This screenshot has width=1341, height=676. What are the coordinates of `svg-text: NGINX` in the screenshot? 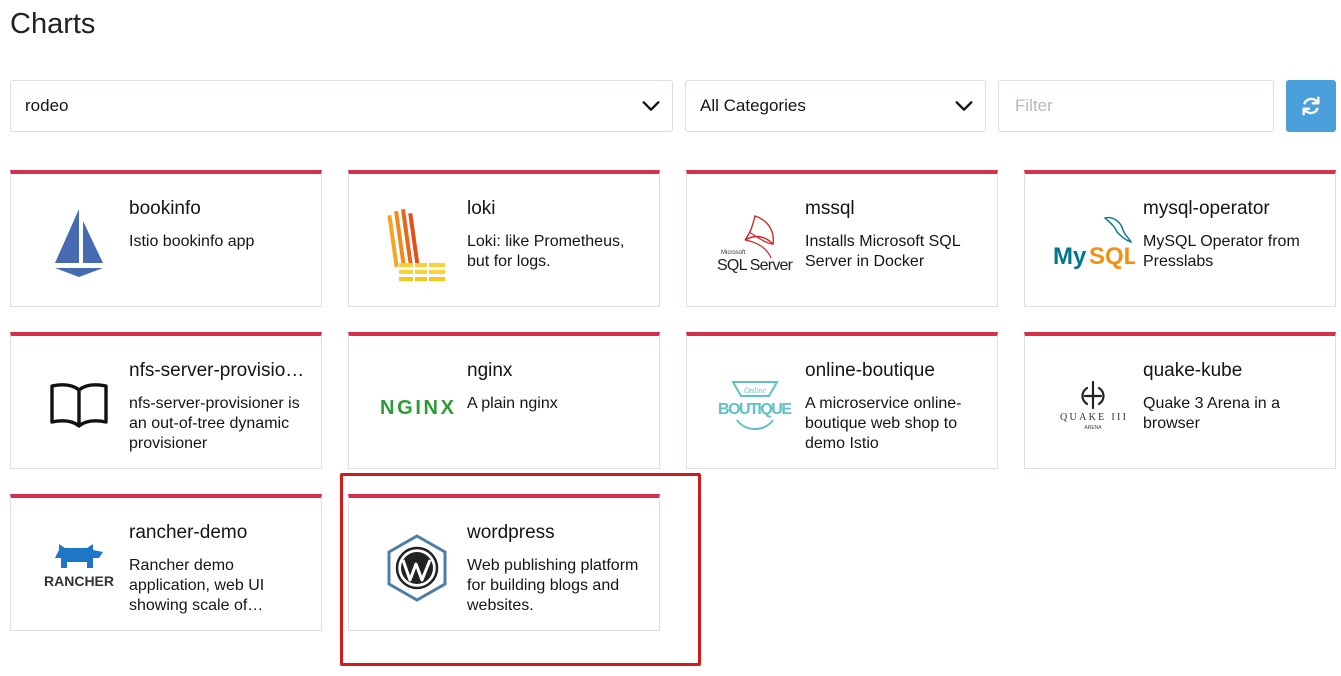 It's located at (417, 407).